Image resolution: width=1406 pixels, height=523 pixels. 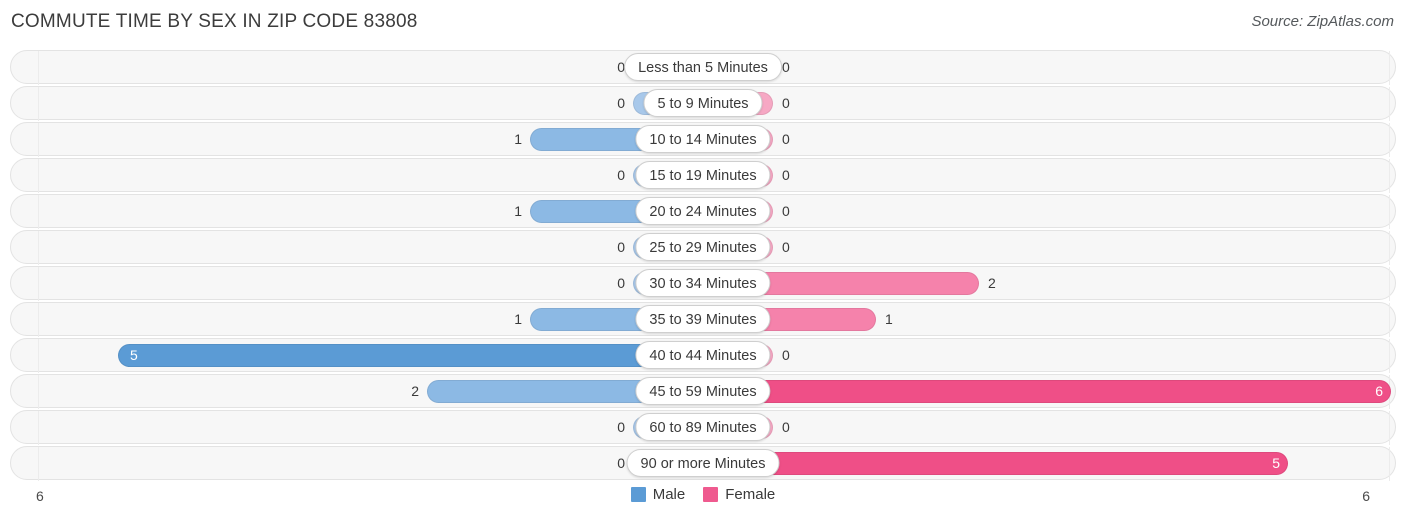 I want to click on chart-row: 1 0 10 to 14 Minutes, so click(x=703, y=140).